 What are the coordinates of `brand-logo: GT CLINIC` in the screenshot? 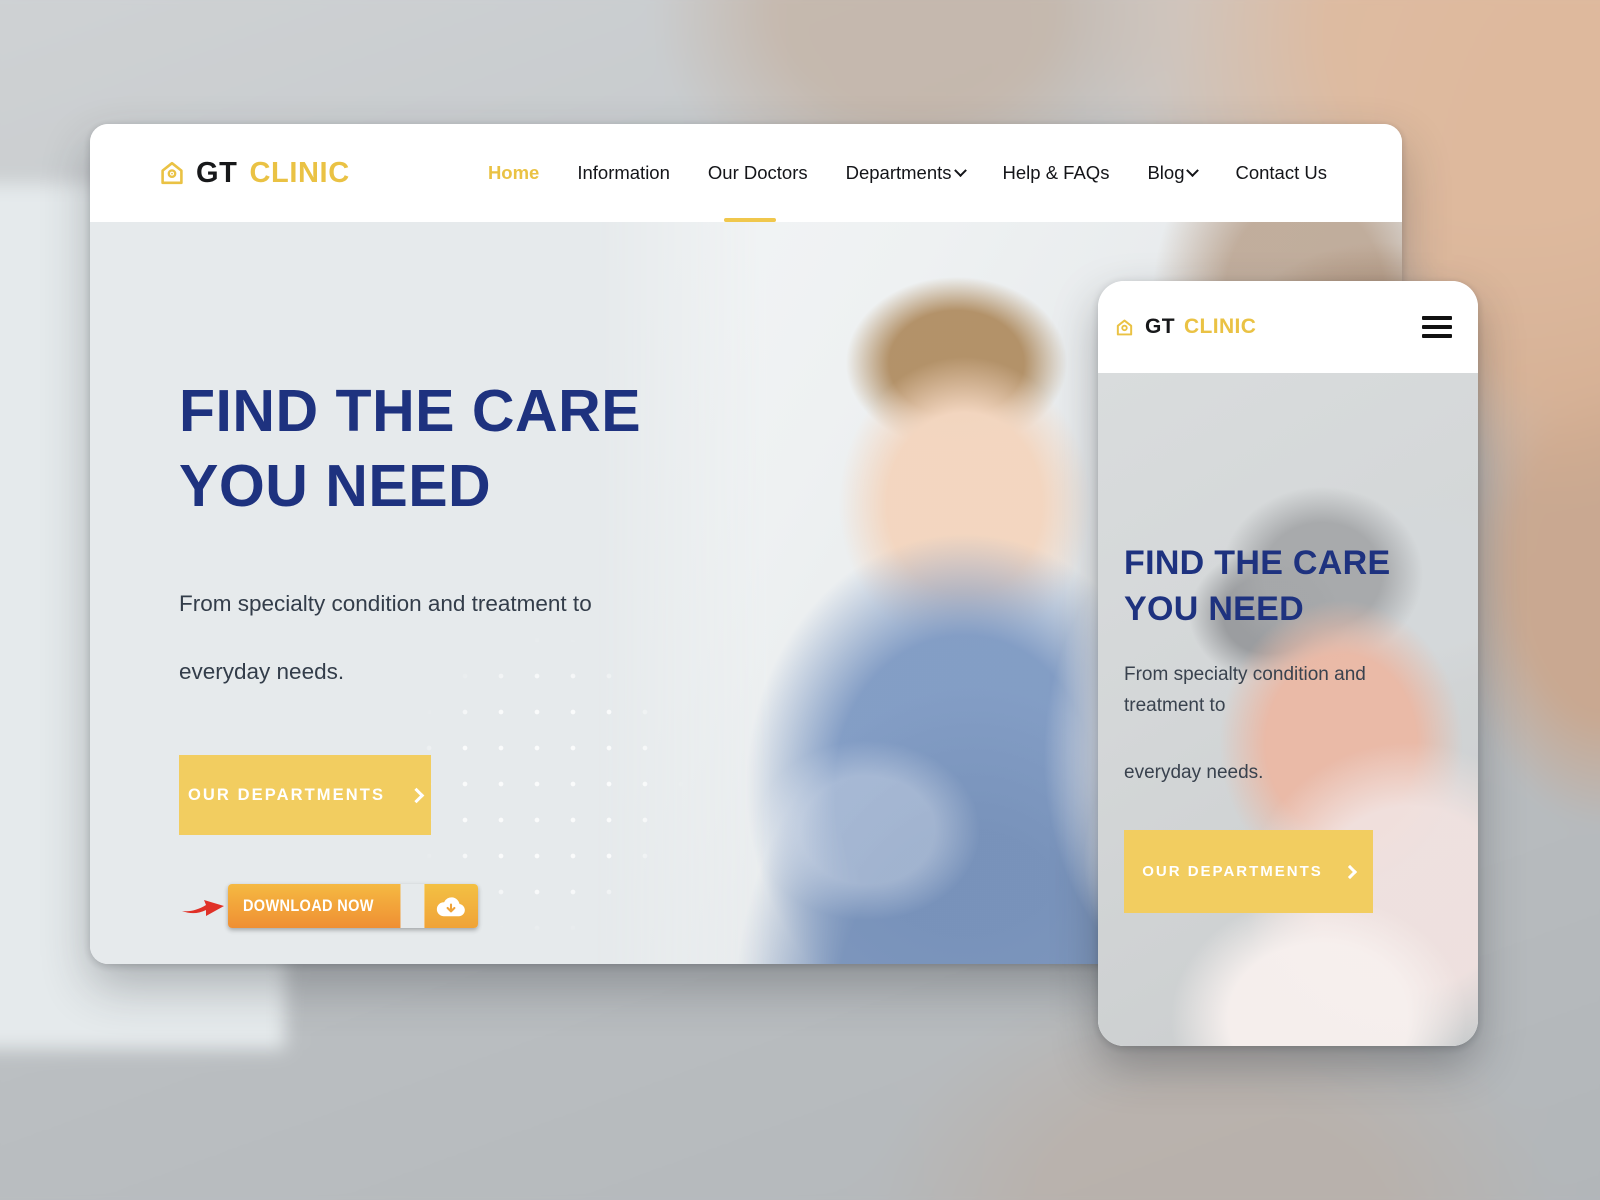 It's located at (255, 173).